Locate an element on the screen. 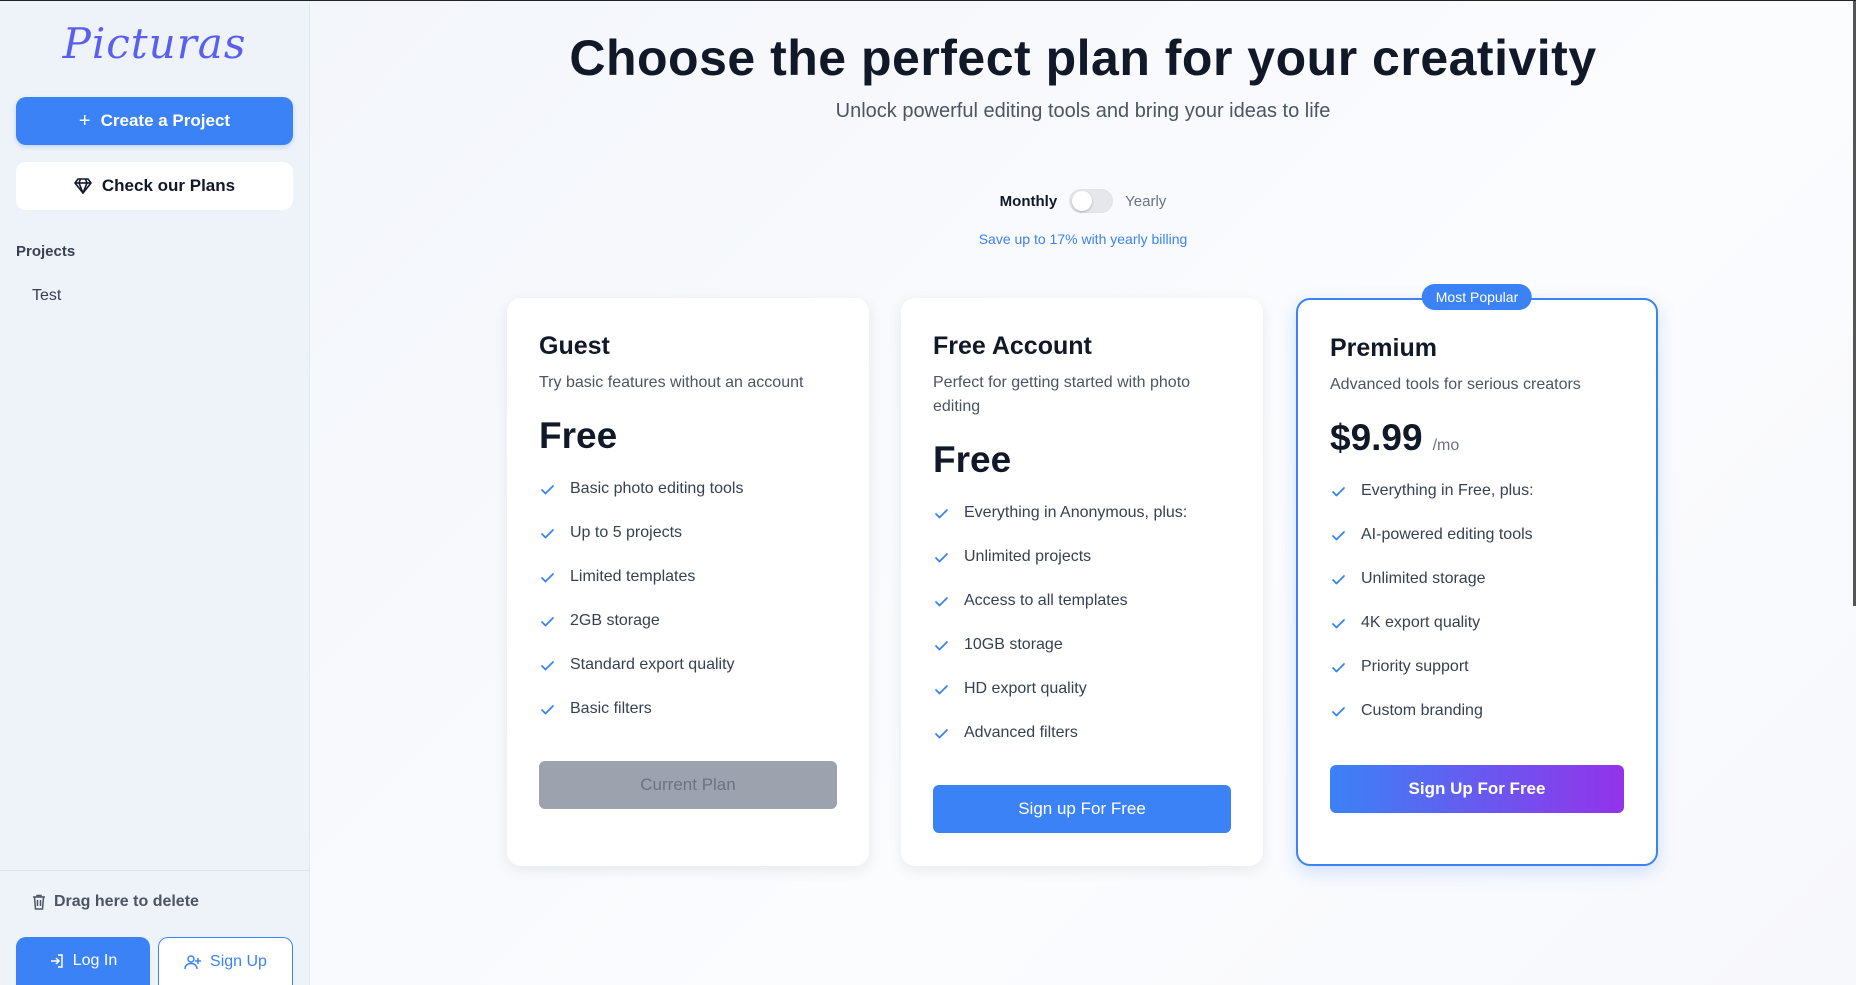  feature-item: Custom branding is located at coordinates (1477, 711).